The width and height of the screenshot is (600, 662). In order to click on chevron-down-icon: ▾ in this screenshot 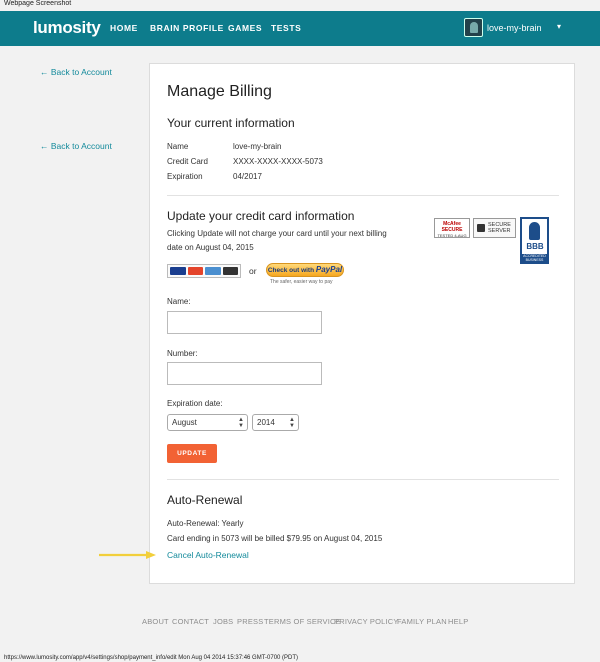, I will do `click(559, 26)`.